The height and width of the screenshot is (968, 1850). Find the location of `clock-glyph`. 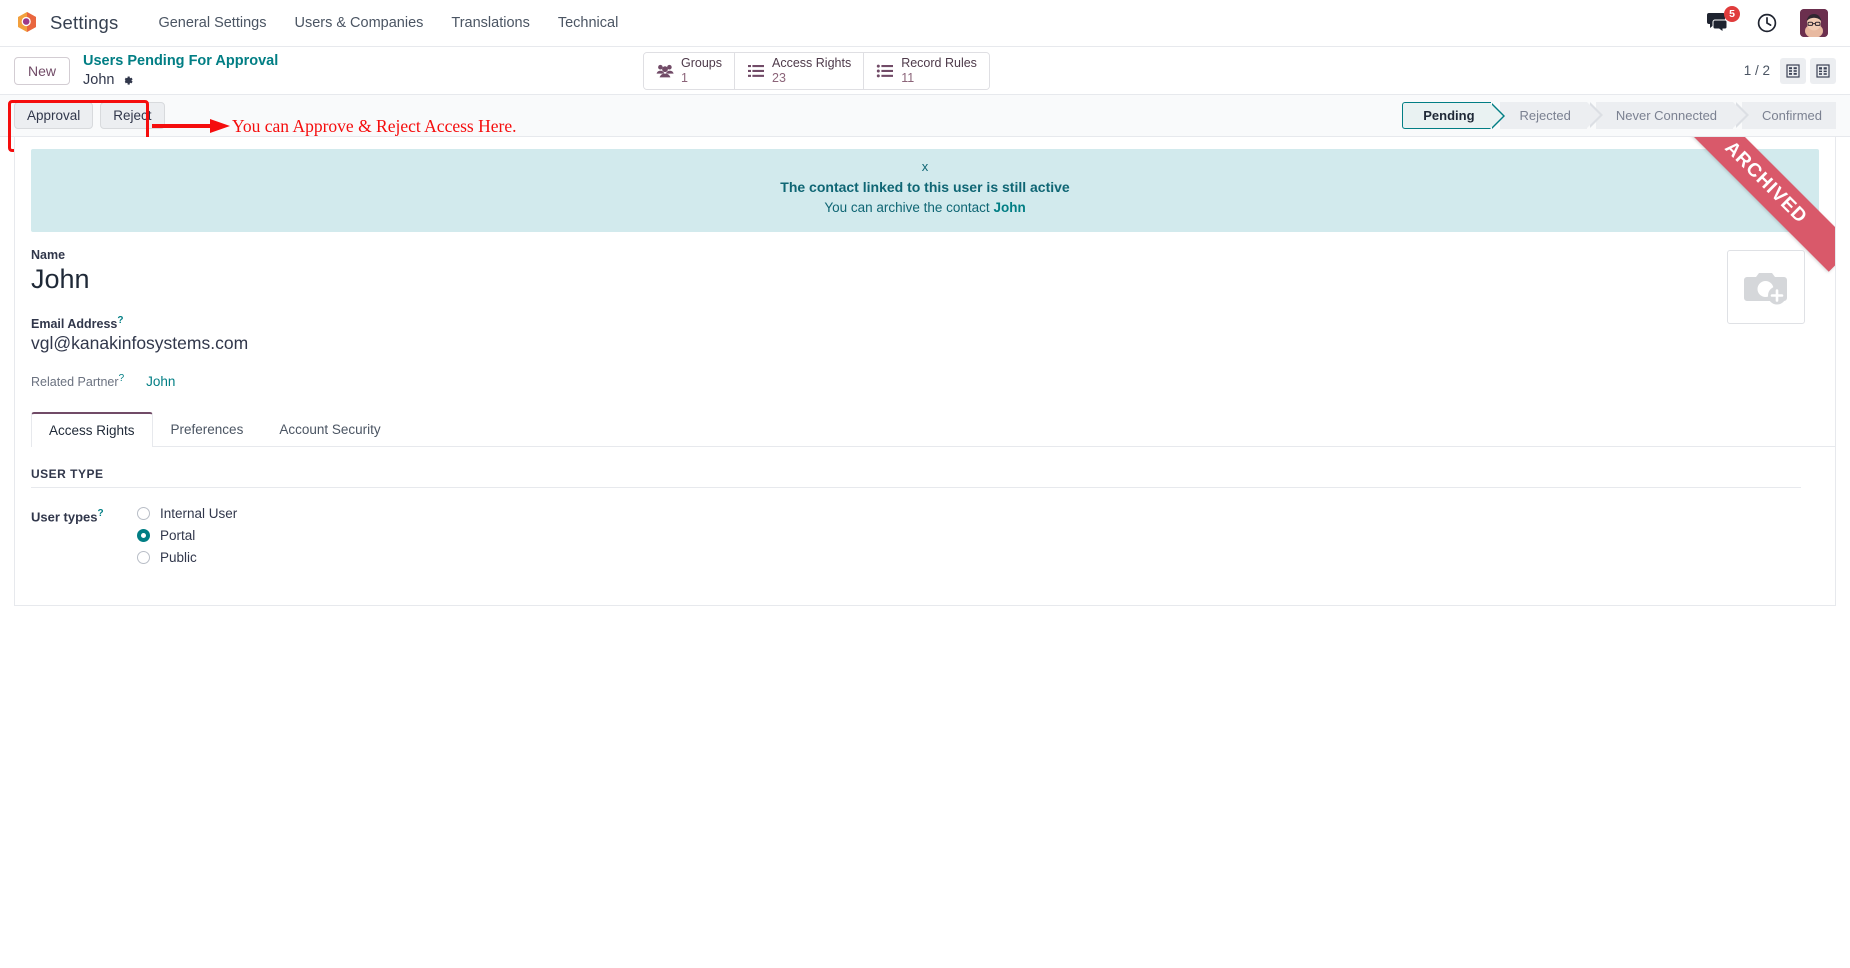

clock-glyph is located at coordinates (1767, 23).